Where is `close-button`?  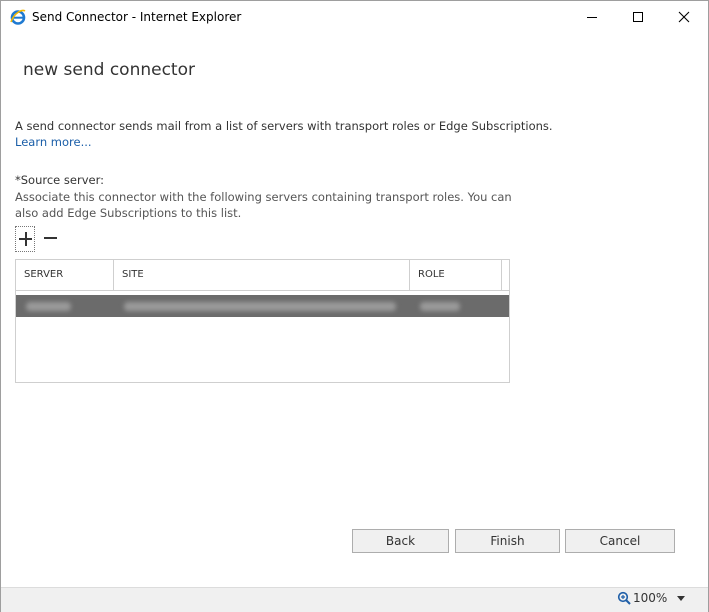 close-button is located at coordinates (684, 17).